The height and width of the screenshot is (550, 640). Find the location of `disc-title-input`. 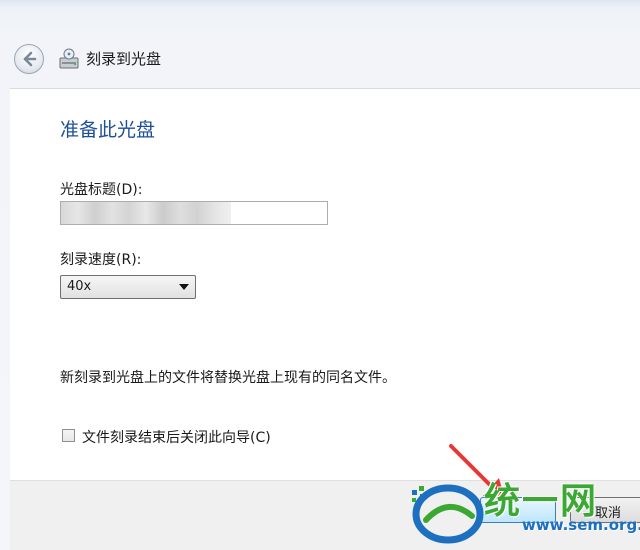

disc-title-input is located at coordinates (194, 213).